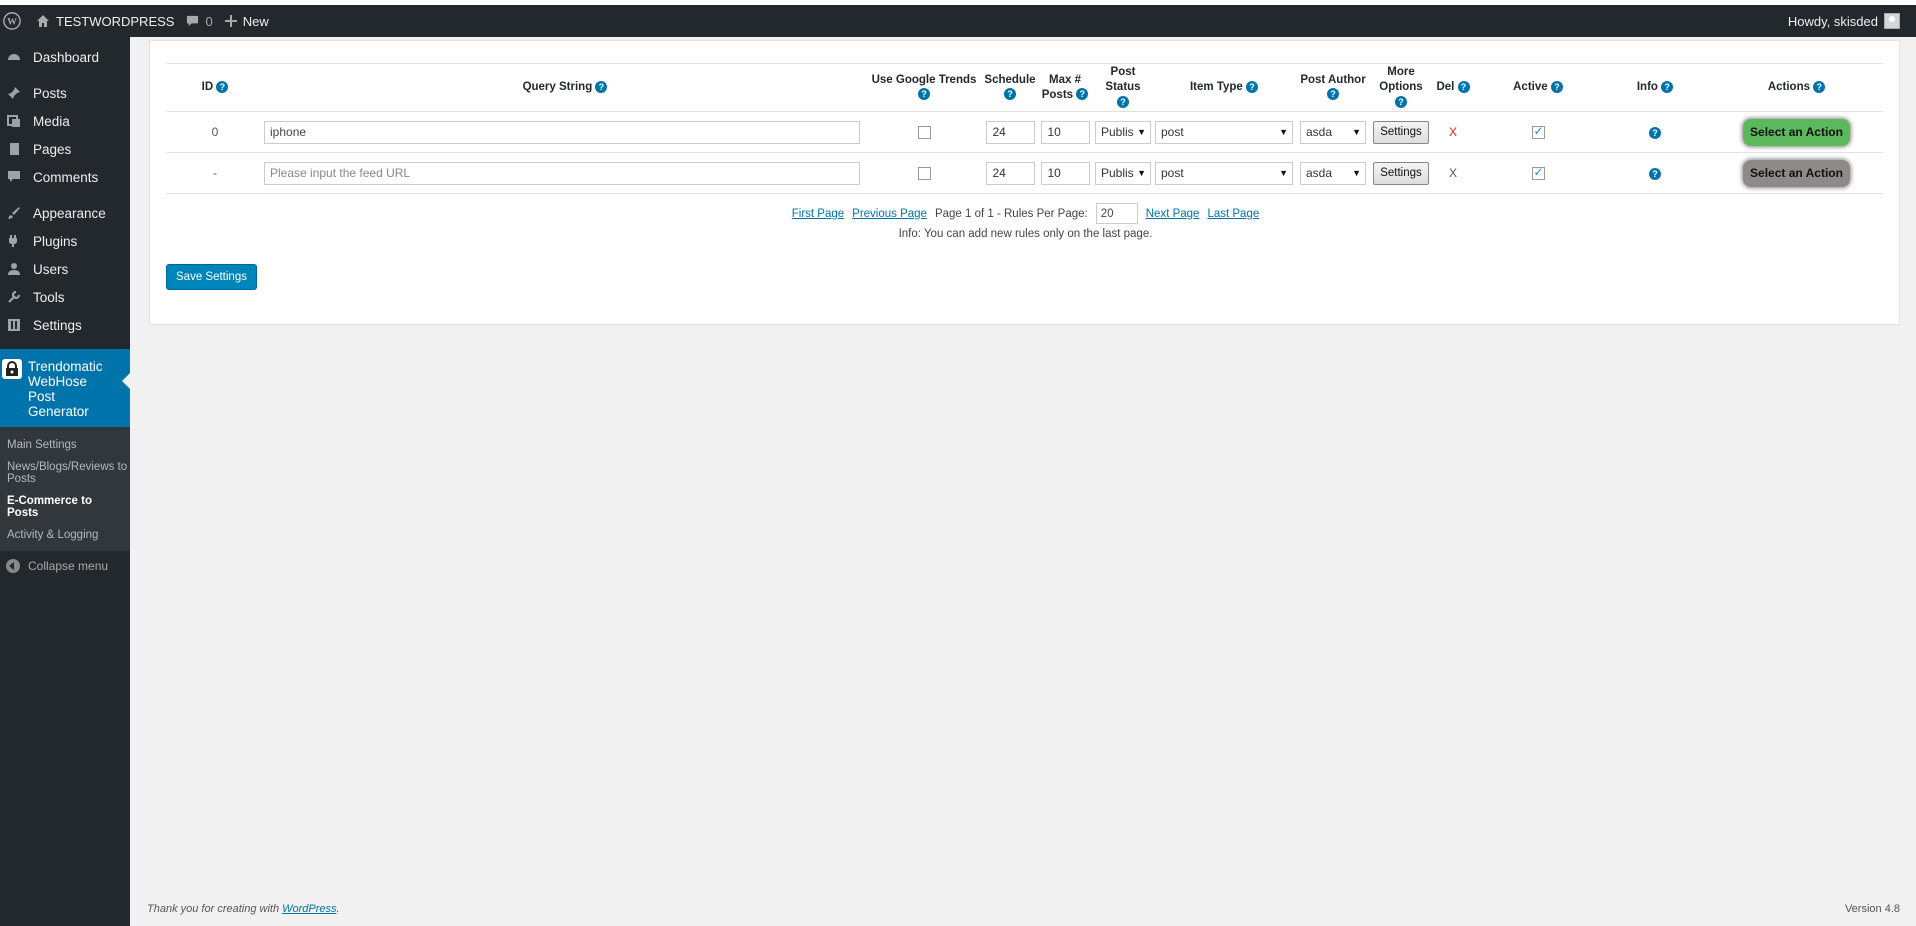 The image size is (1916, 926). I want to click on sidebar-item-settings: Settings, so click(65, 325).